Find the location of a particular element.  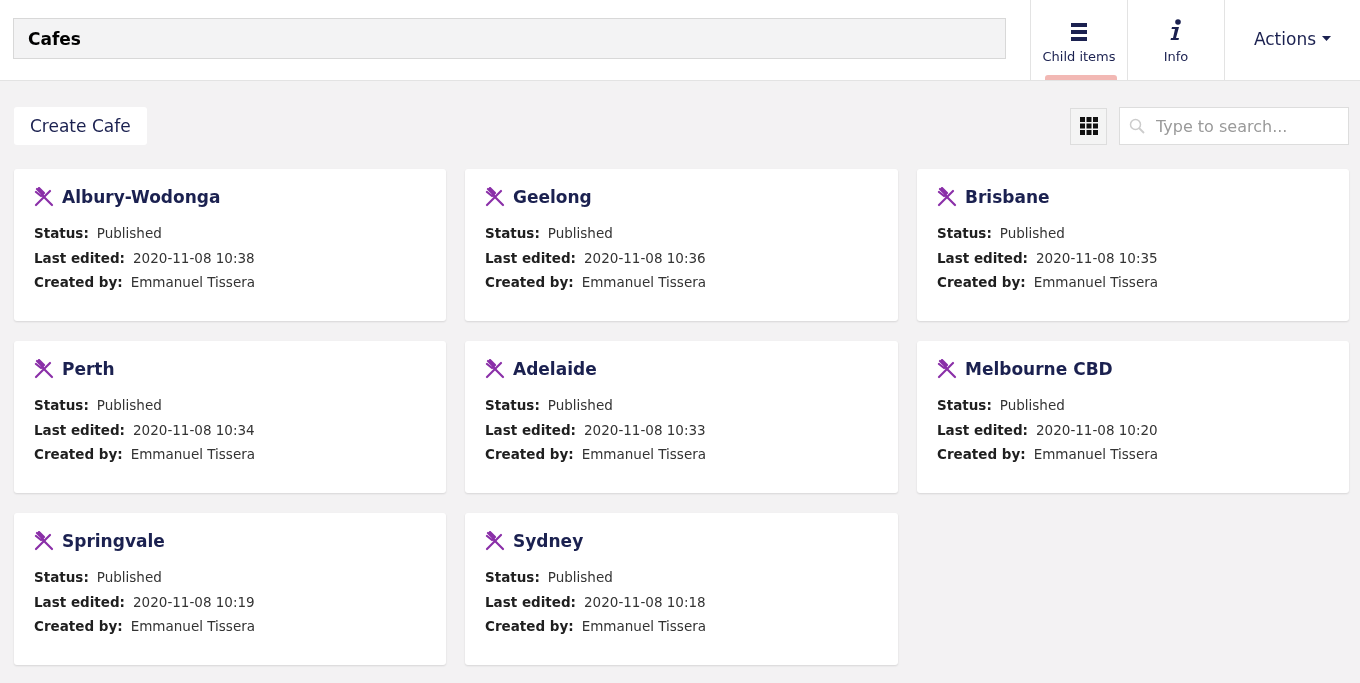

card-title: Albury-Wodonga is located at coordinates (141, 197).